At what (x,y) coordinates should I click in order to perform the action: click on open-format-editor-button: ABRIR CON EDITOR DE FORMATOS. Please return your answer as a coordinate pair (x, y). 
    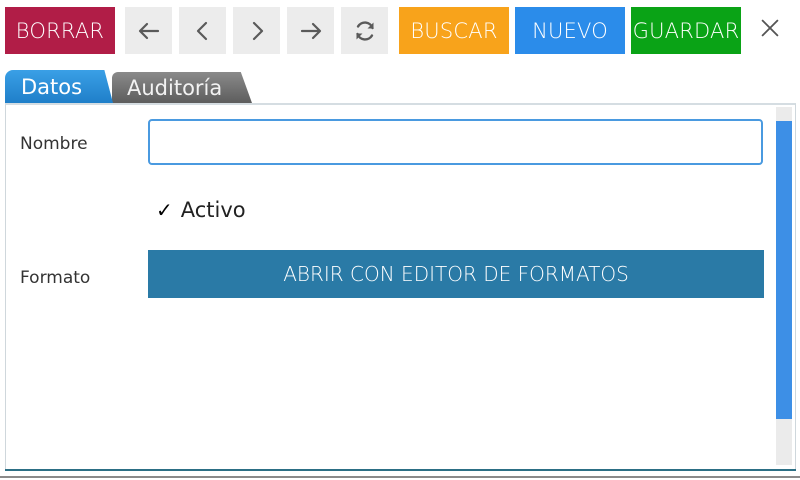
    Looking at the image, I should click on (456, 274).